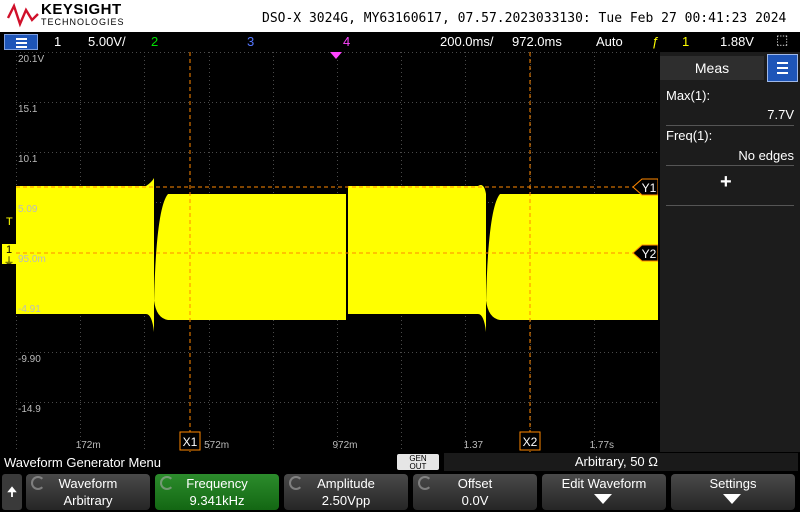 Image resolution: width=800 pixels, height=512 pixels. Describe the element at coordinates (217, 483) in the screenshot. I see `softkey-label: Frequency` at that location.